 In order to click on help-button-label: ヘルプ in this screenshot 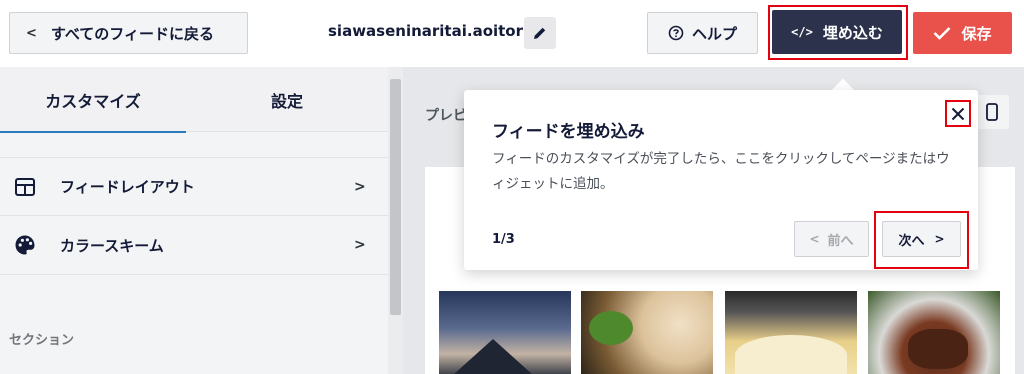, I will do `click(714, 33)`.